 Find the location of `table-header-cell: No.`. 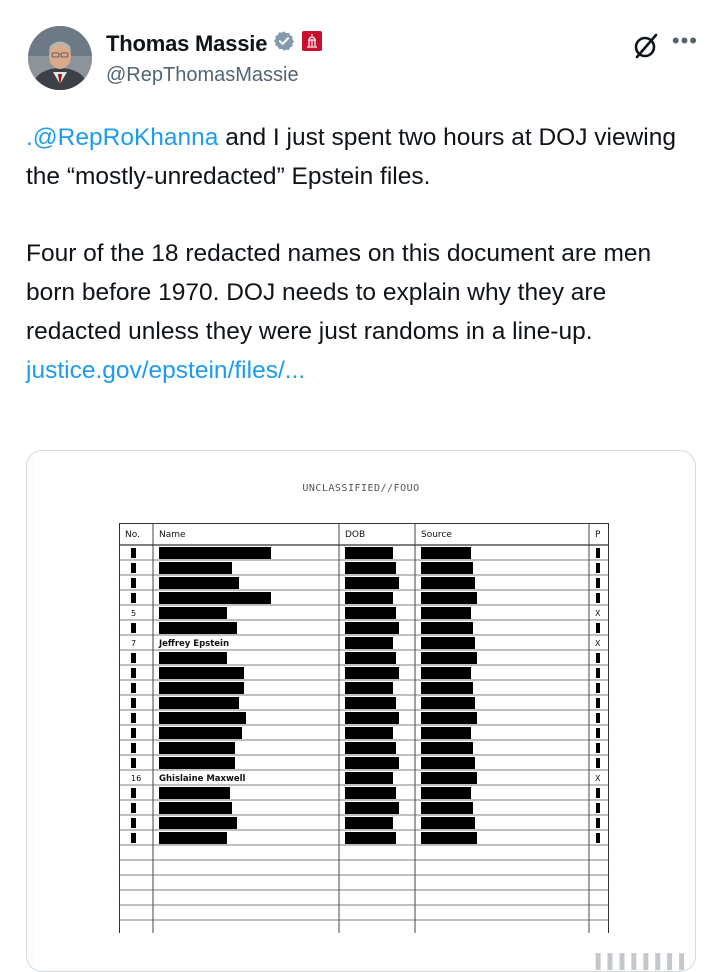

table-header-cell: No. is located at coordinates (132, 535).